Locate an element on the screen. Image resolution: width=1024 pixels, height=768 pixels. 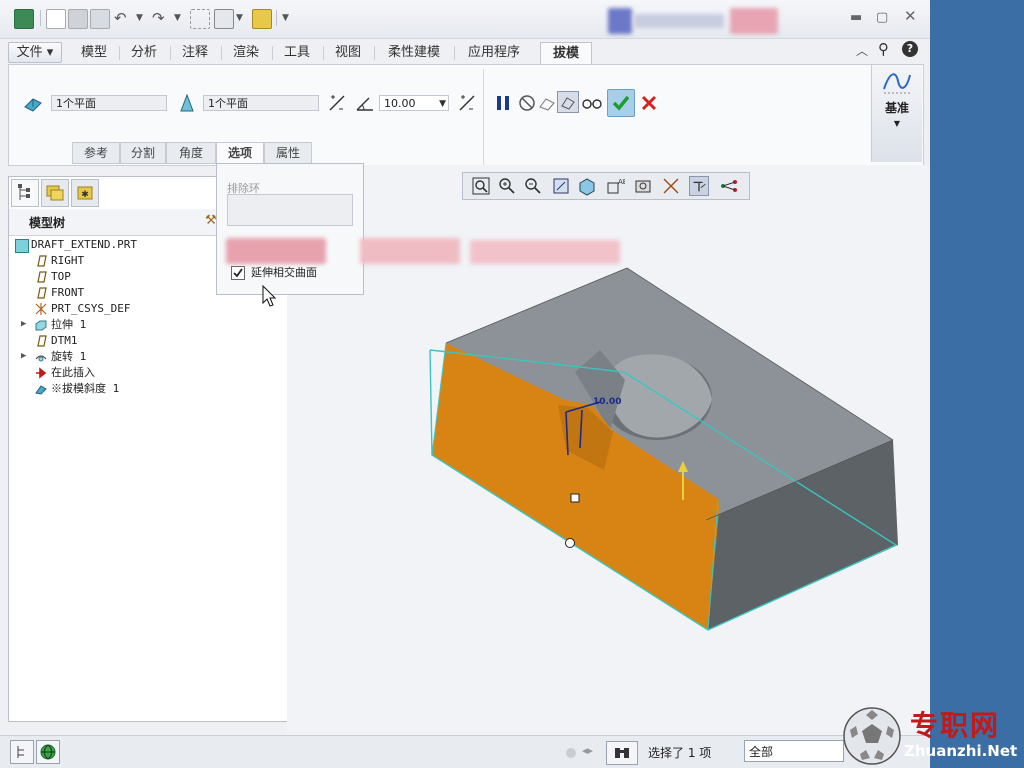
cancel-x-icon is located at coordinates (649, 103).